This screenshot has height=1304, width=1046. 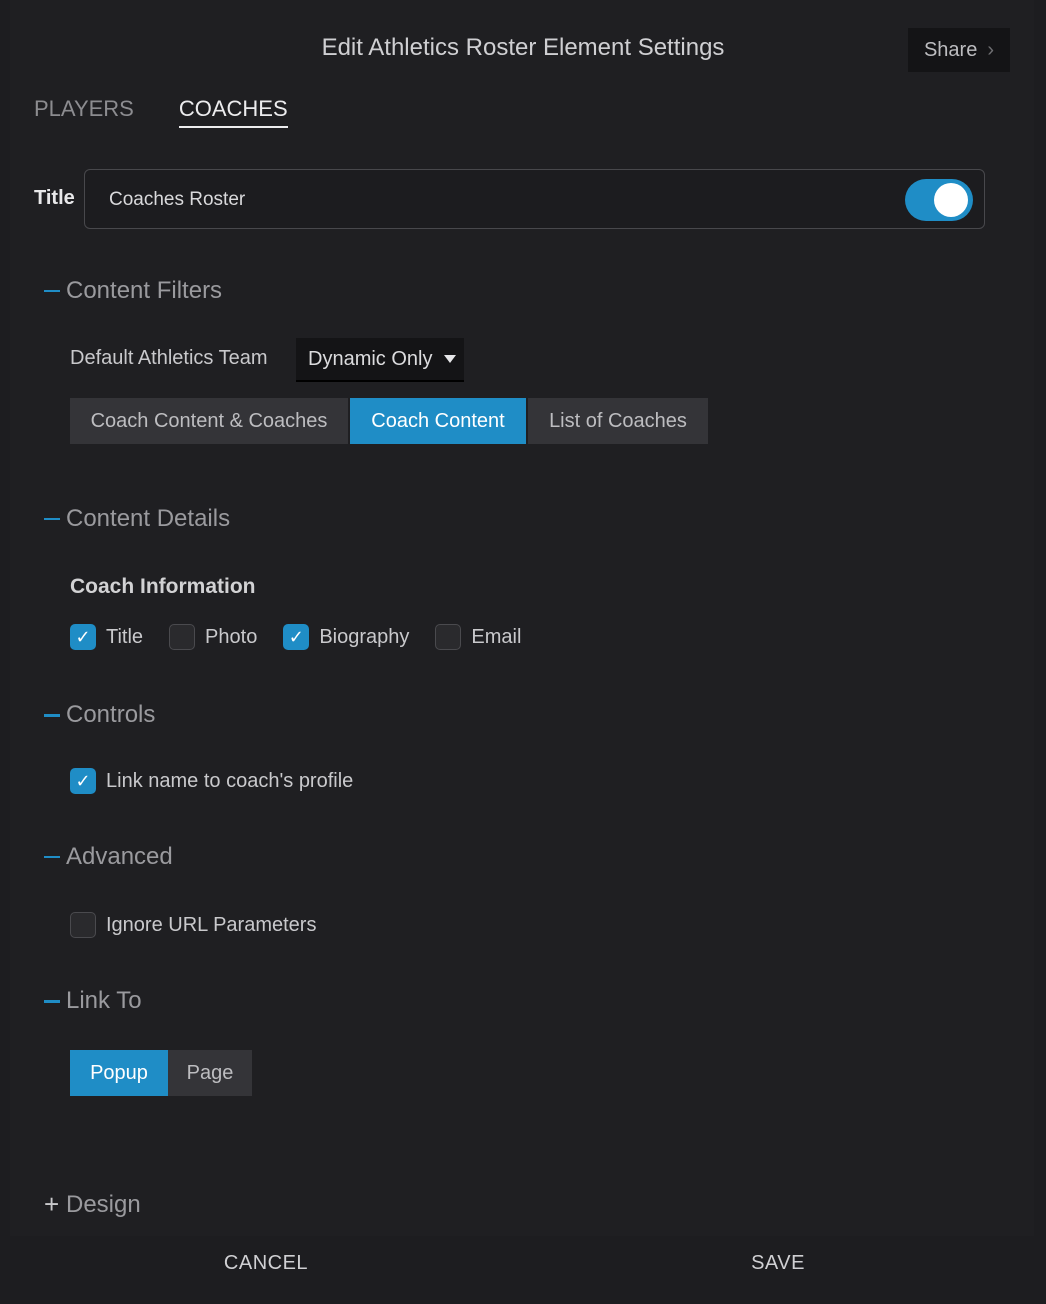 I want to click on title-label: Title, so click(x=54, y=198).